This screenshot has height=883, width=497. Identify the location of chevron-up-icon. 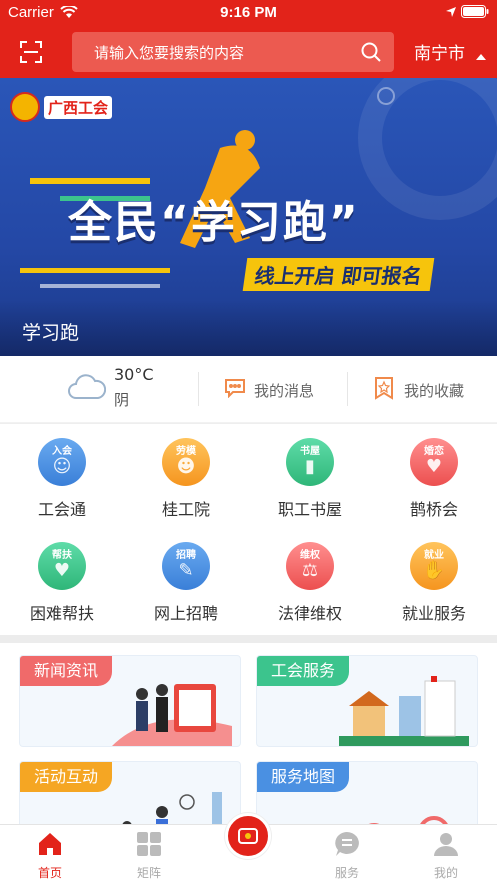
(481, 57).